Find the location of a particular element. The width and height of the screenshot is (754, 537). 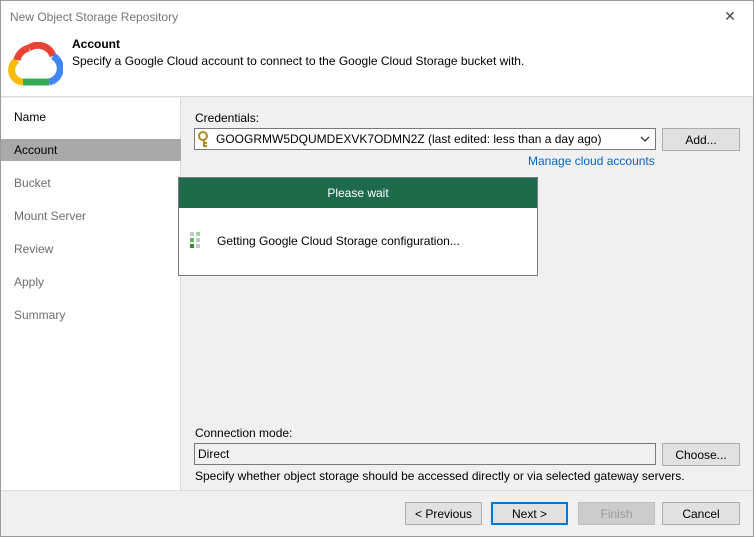

please-wait-title: Please wait is located at coordinates (358, 193).